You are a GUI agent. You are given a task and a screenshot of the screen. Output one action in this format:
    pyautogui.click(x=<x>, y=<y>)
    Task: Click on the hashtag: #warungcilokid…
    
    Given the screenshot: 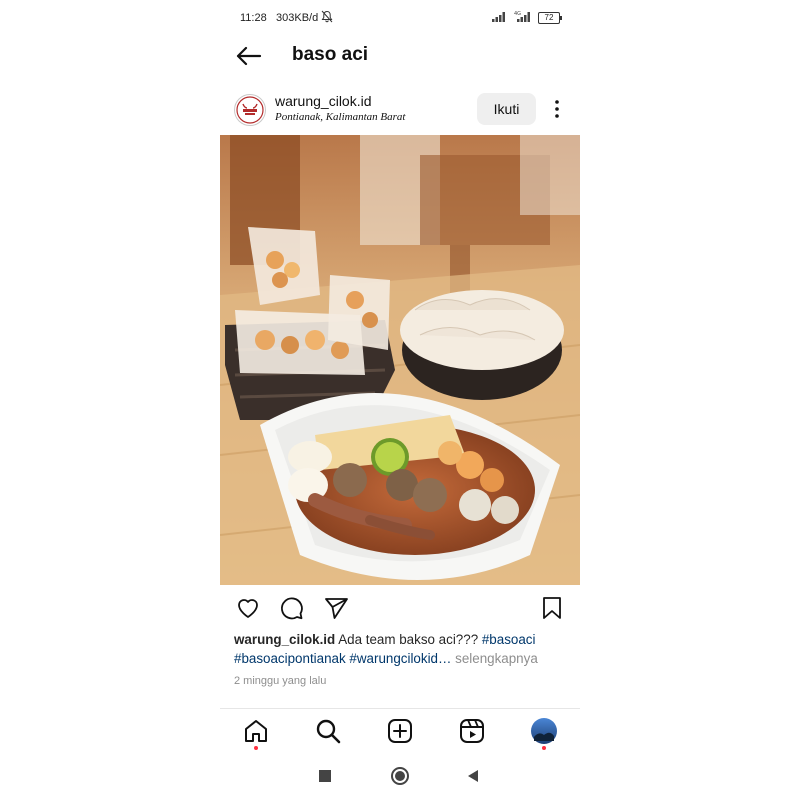 What is the action you would take?
    pyautogui.click(x=400, y=658)
    